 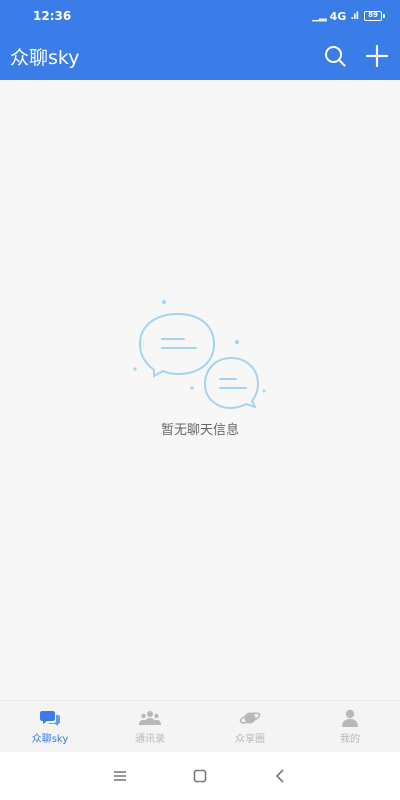 What do you see at coordinates (200, 352) in the screenshot?
I see `chat-bubbles-icon` at bounding box center [200, 352].